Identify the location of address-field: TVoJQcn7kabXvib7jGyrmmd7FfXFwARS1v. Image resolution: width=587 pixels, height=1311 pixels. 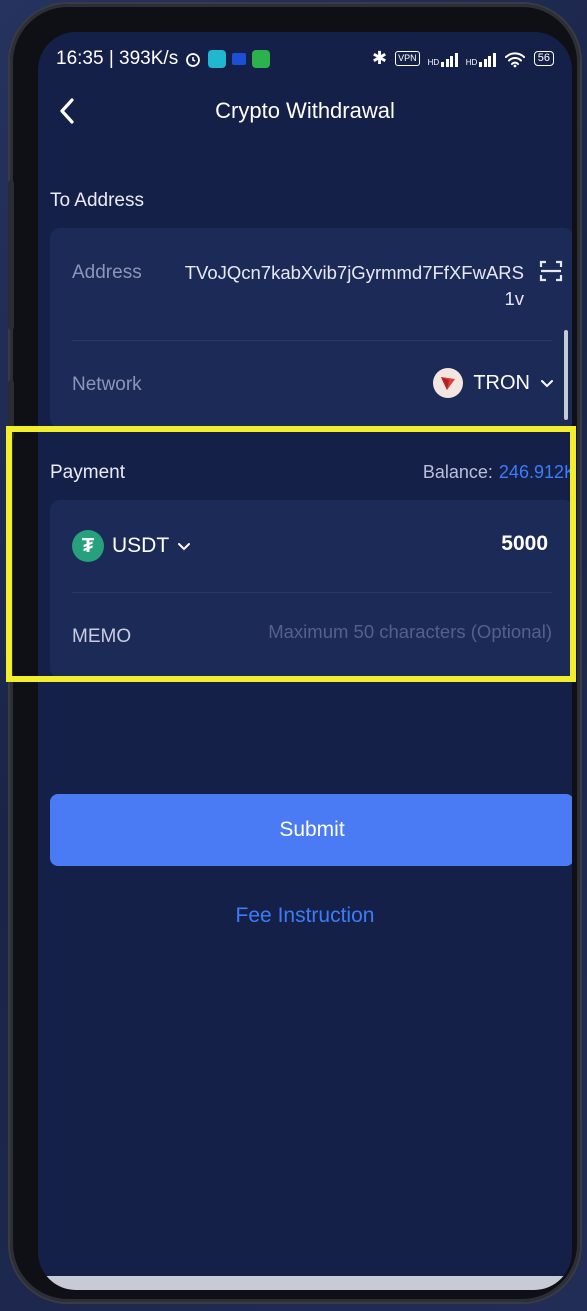
(354, 286).